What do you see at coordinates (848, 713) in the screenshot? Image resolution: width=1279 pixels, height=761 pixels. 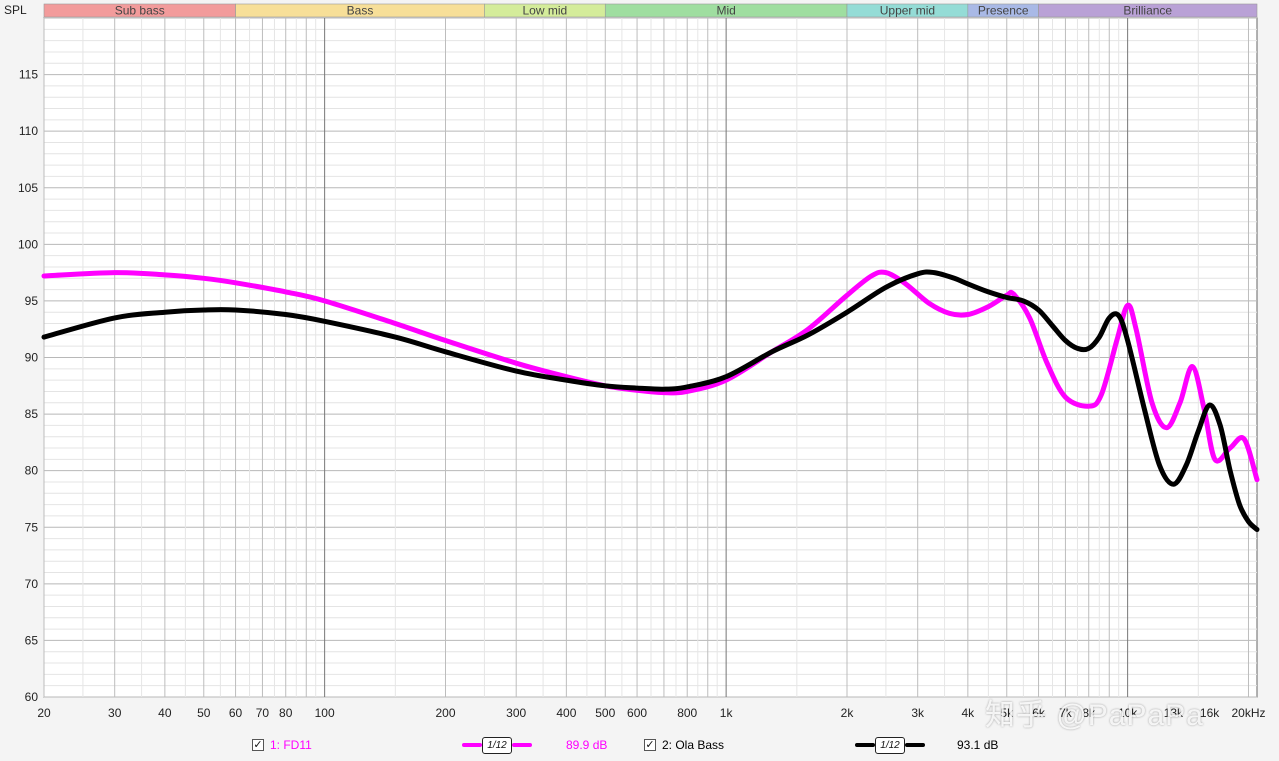 I see `x-tick-label: 2k` at bounding box center [848, 713].